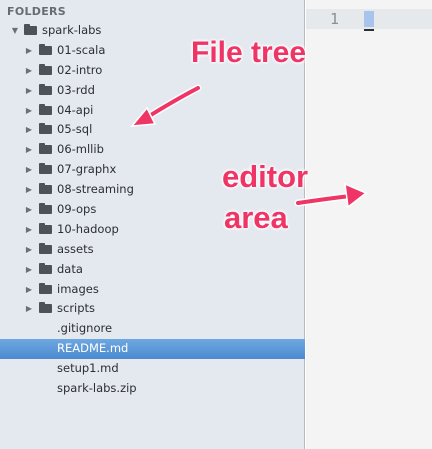  Describe the element at coordinates (81, 49) in the screenshot. I see `tree-item-label: 01-scala` at that location.